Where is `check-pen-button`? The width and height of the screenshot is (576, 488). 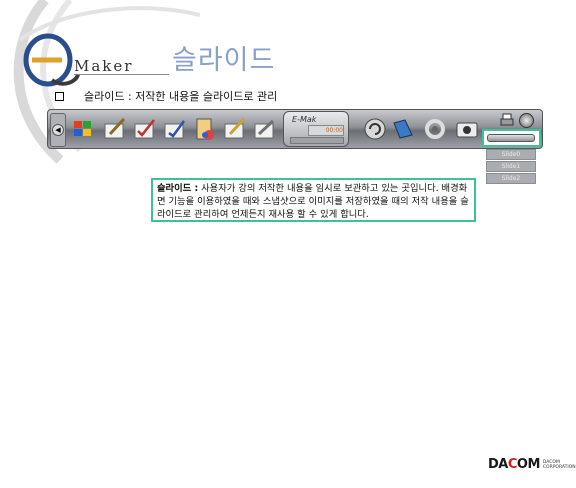
check-pen-button is located at coordinates (145, 129).